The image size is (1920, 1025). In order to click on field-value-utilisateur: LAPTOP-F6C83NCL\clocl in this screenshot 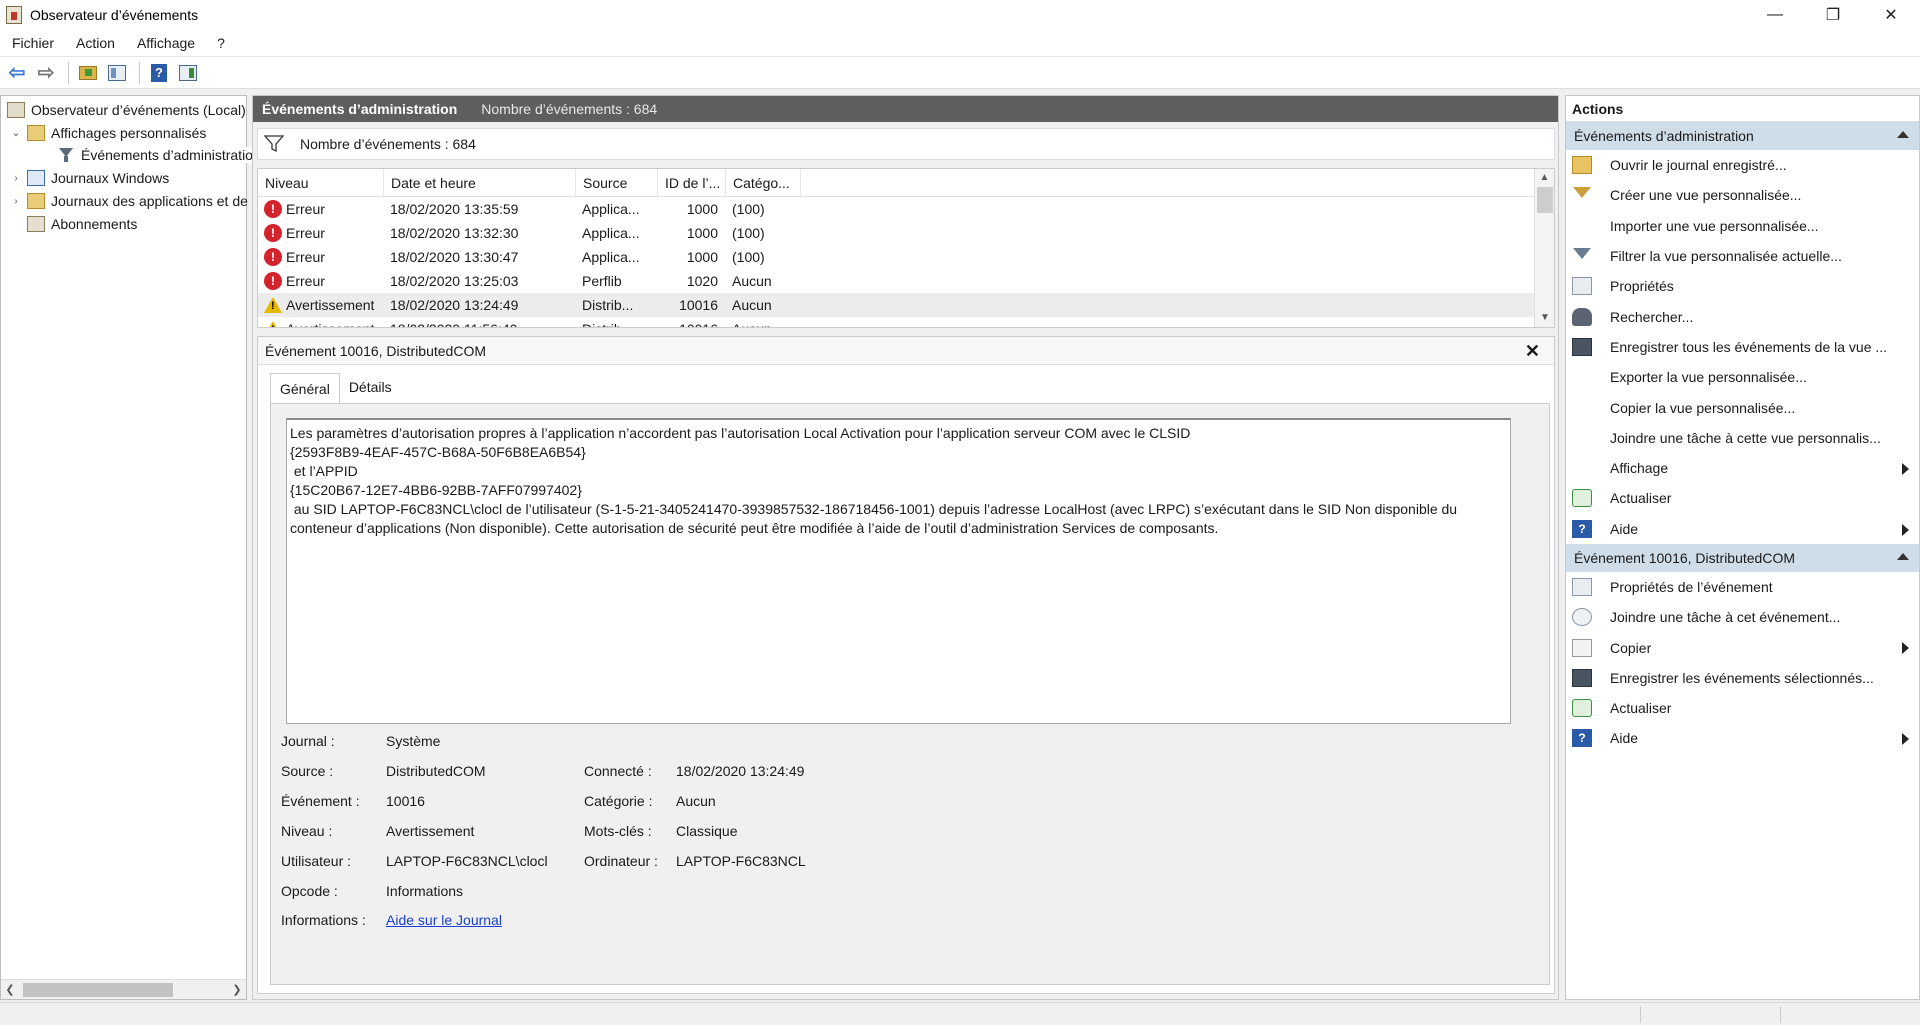, I will do `click(467, 861)`.